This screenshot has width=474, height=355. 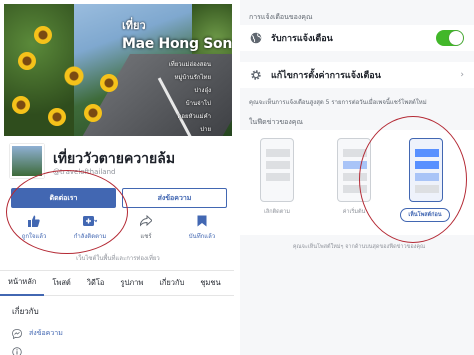 What do you see at coordinates (256, 38) in the screenshot?
I see `globe-icon` at bounding box center [256, 38].